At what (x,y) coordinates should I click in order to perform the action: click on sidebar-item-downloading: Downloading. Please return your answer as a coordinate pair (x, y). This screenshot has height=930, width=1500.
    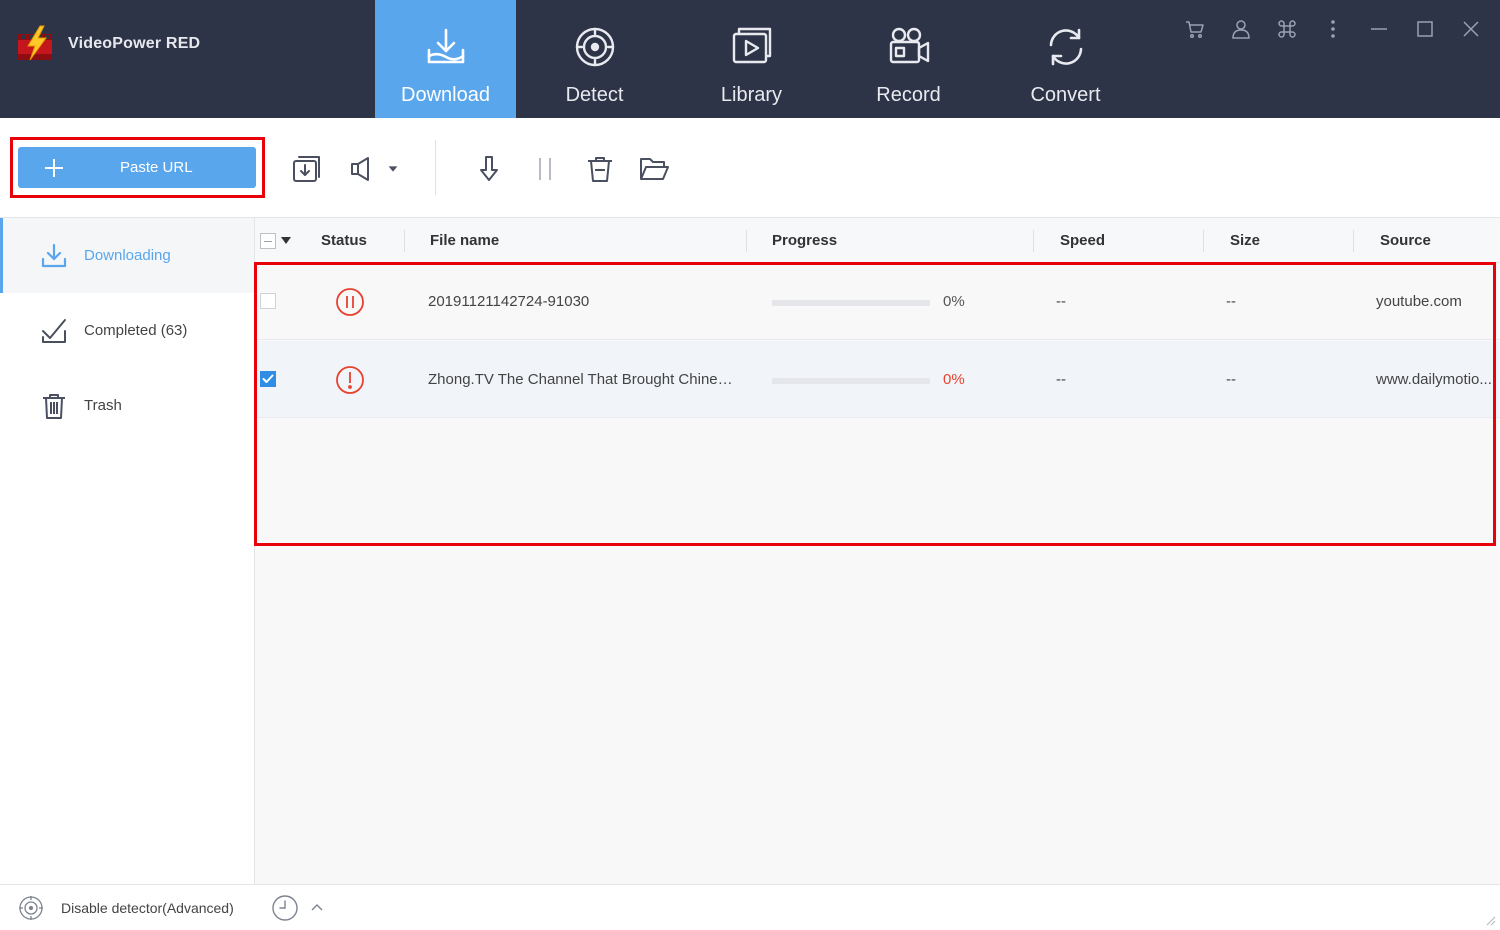
    Looking at the image, I should click on (127, 255).